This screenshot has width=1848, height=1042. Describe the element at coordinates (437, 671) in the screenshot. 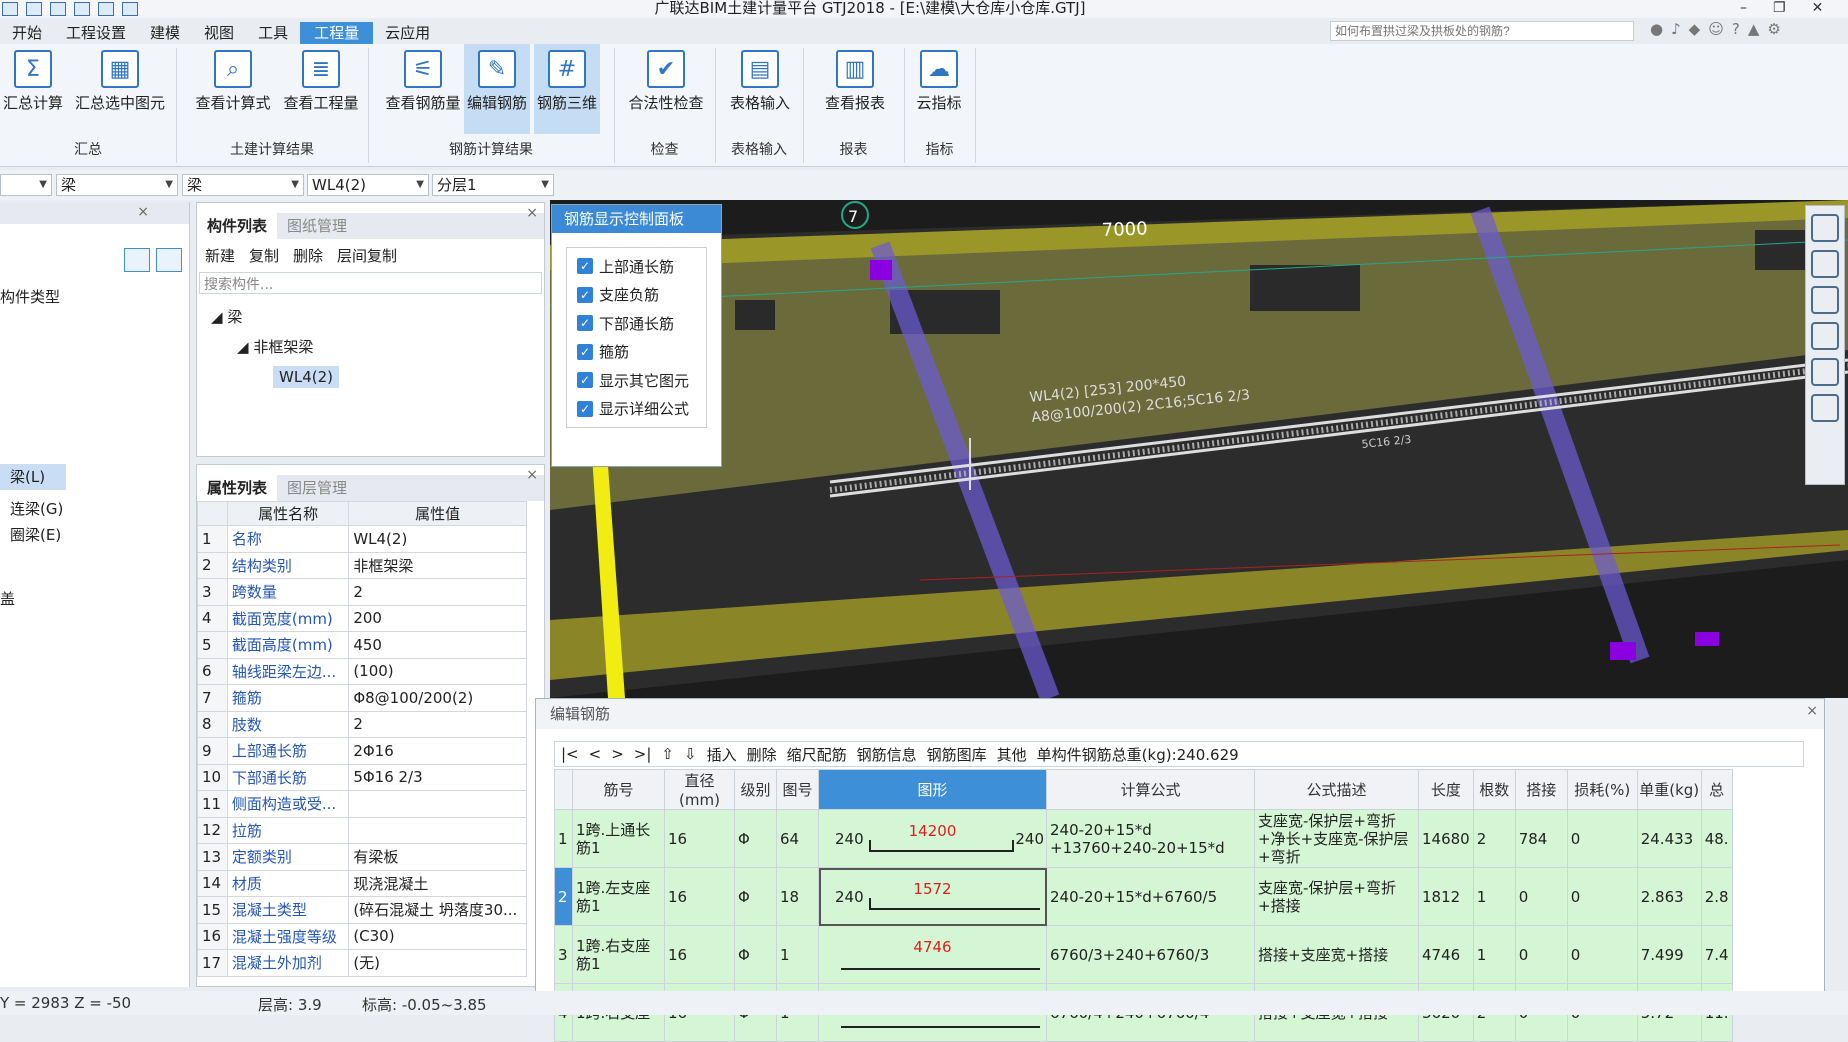

I see `property-value: (100)` at that location.